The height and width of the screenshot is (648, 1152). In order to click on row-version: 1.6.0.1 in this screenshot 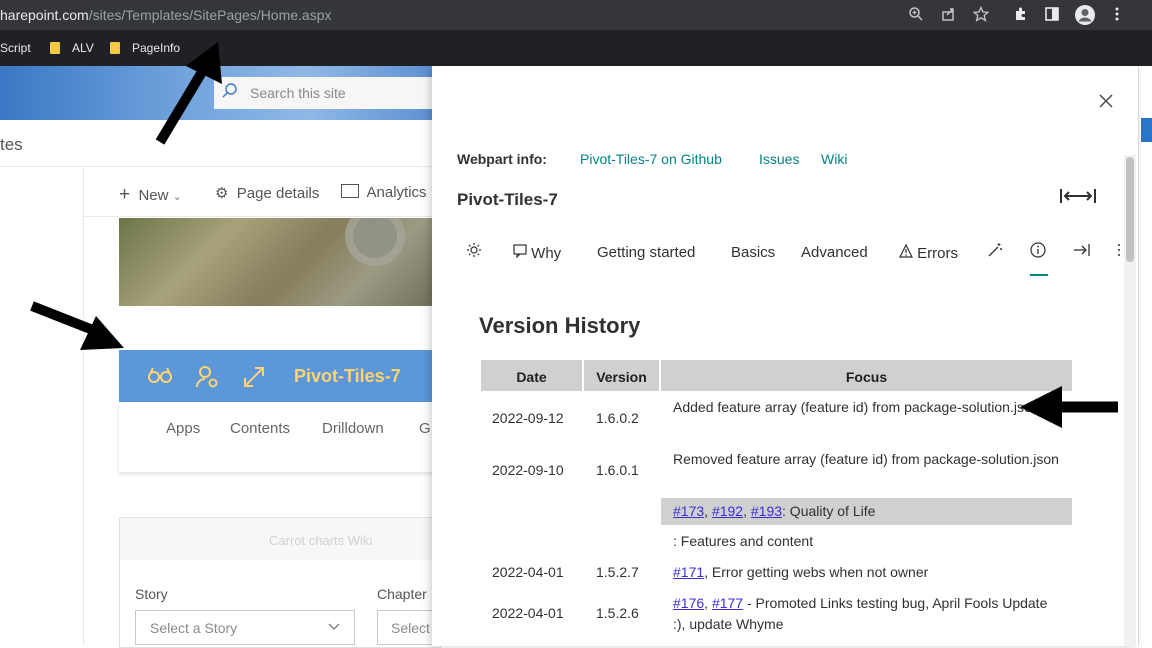, I will do `click(617, 470)`.